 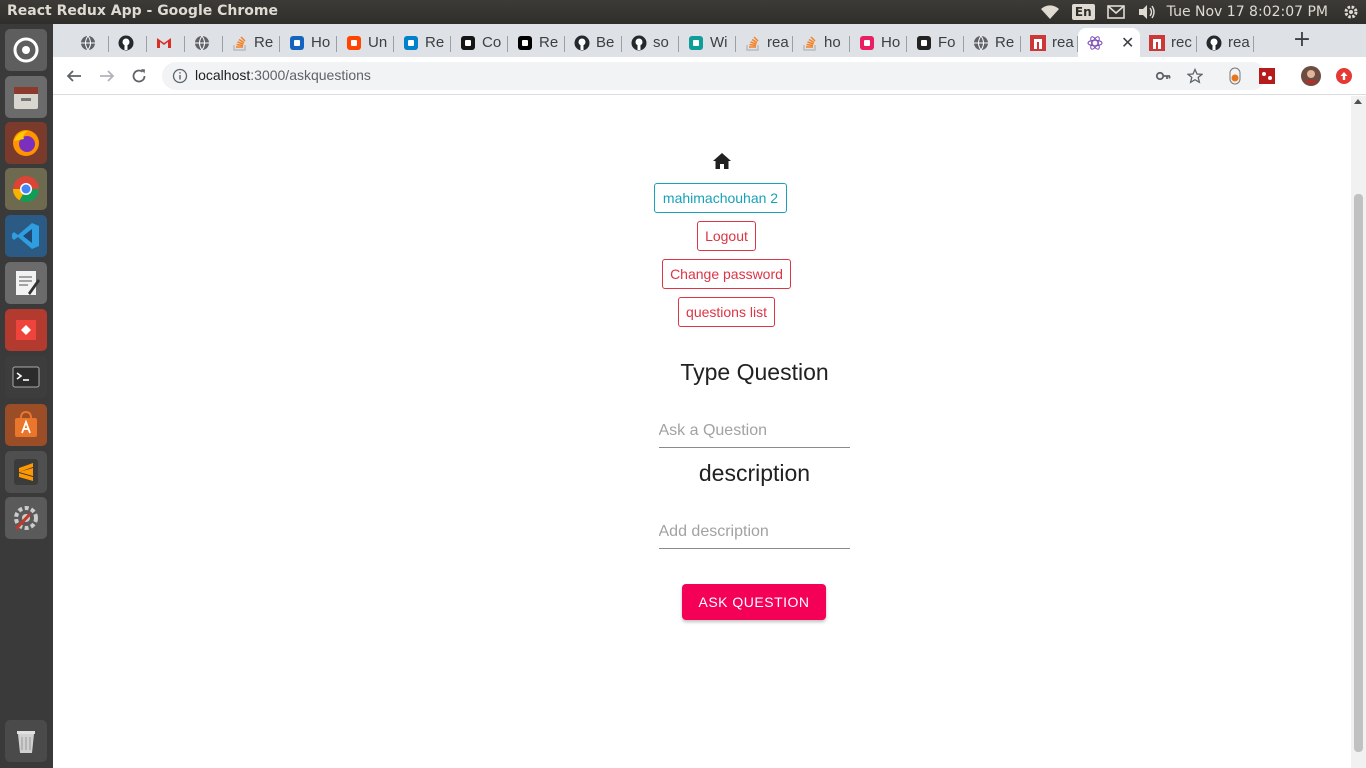 I want to click on sublime-text-icon, so click(x=26, y=472).